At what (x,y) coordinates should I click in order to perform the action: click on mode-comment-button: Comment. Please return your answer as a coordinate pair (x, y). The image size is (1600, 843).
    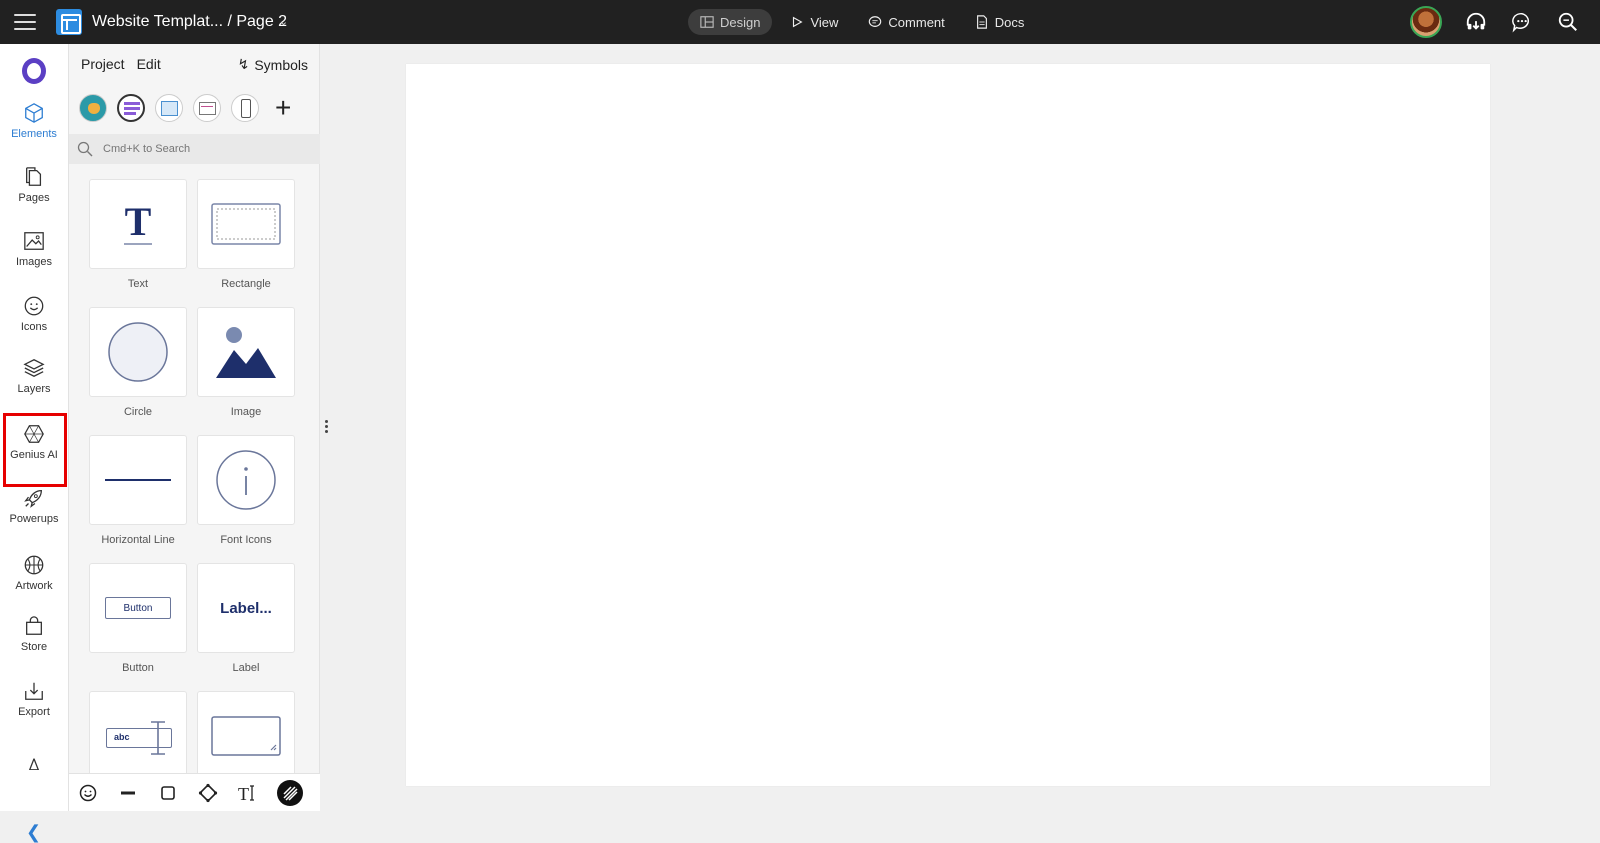
    Looking at the image, I should click on (906, 22).